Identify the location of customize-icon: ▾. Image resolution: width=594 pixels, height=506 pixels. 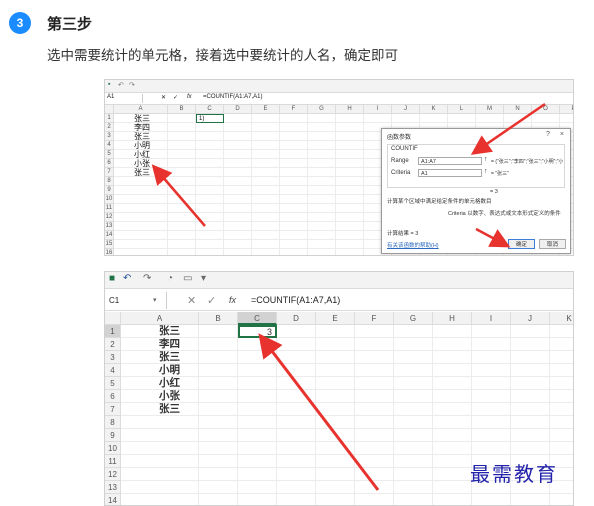
(203, 278).